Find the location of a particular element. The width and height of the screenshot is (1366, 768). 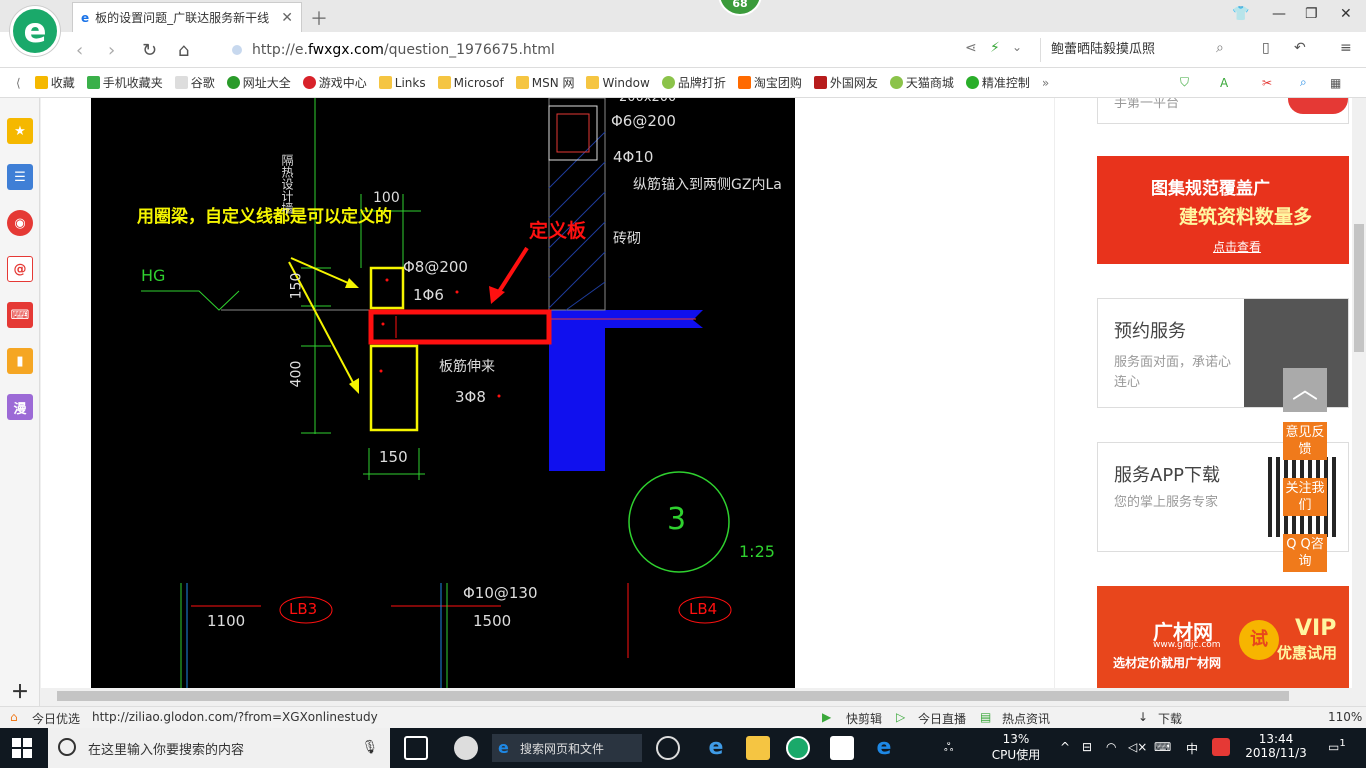

zoom-level: 110% is located at coordinates (1345, 717).